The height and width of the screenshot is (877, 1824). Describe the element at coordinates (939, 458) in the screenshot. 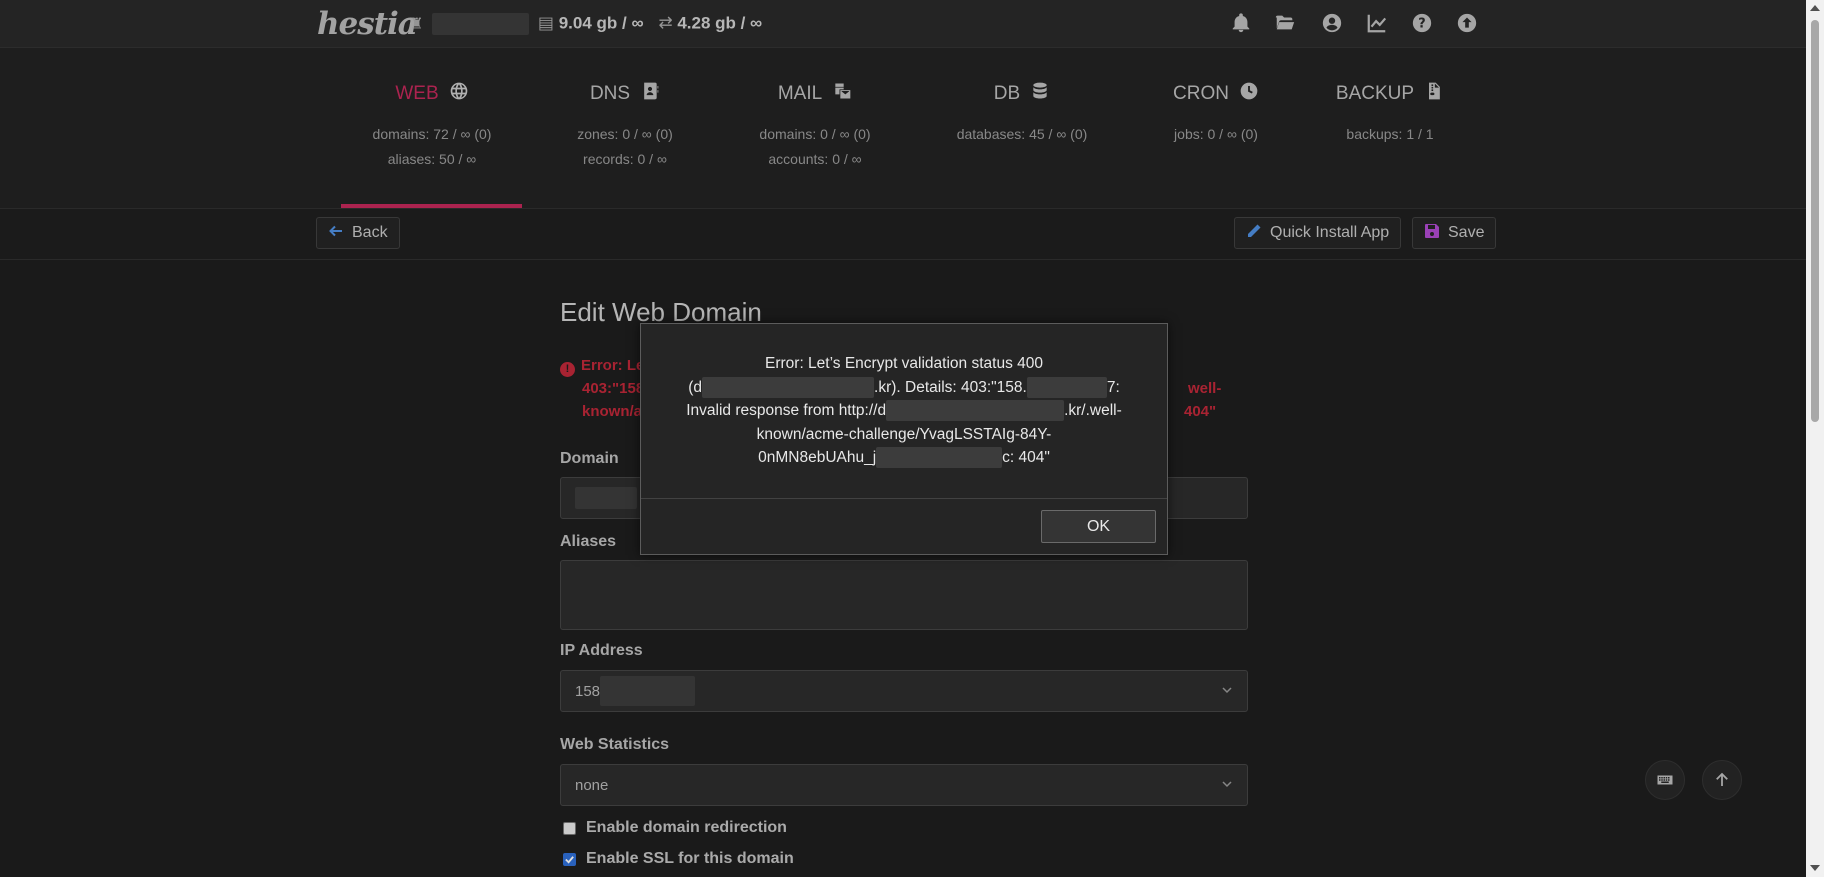

I see `redacted-token` at that location.